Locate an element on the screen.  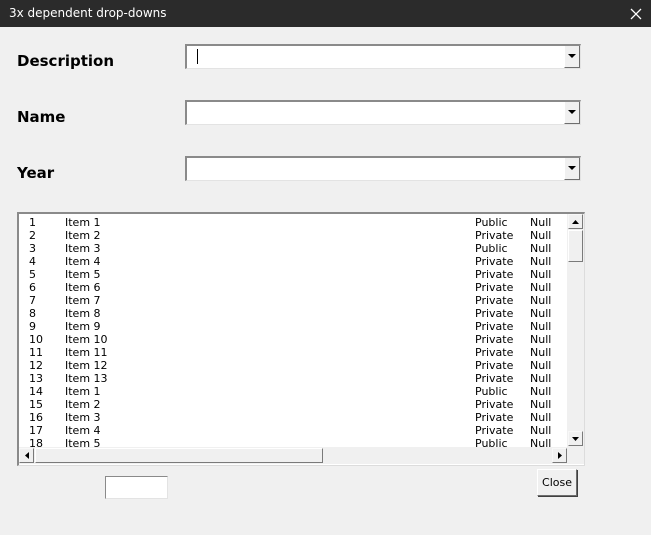
scroll-up-button is located at coordinates (575, 221).